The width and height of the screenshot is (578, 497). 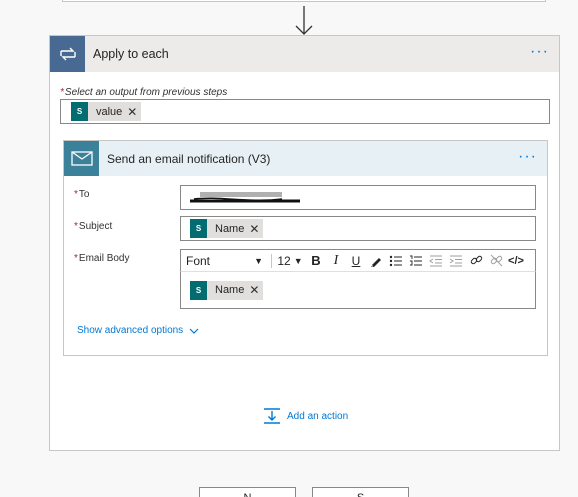 I want to click on token-label: value, so click(x=109, y=111).